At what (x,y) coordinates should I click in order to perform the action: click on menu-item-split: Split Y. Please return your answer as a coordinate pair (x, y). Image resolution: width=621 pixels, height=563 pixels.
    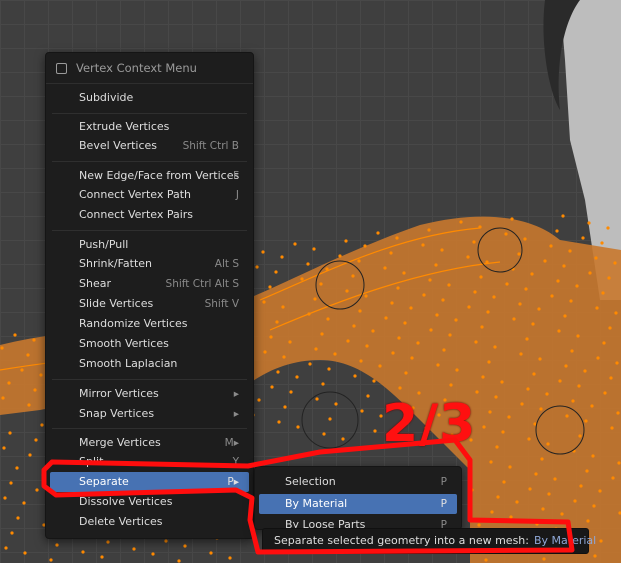
    Looking at the image, I should click on (149, 462).